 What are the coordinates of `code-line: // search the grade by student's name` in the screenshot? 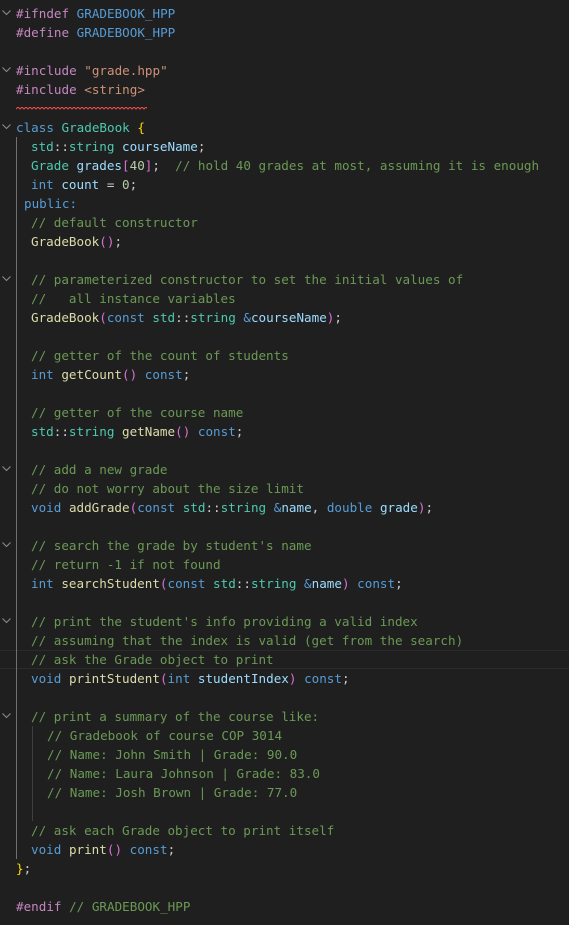 It's located at (284, 545).